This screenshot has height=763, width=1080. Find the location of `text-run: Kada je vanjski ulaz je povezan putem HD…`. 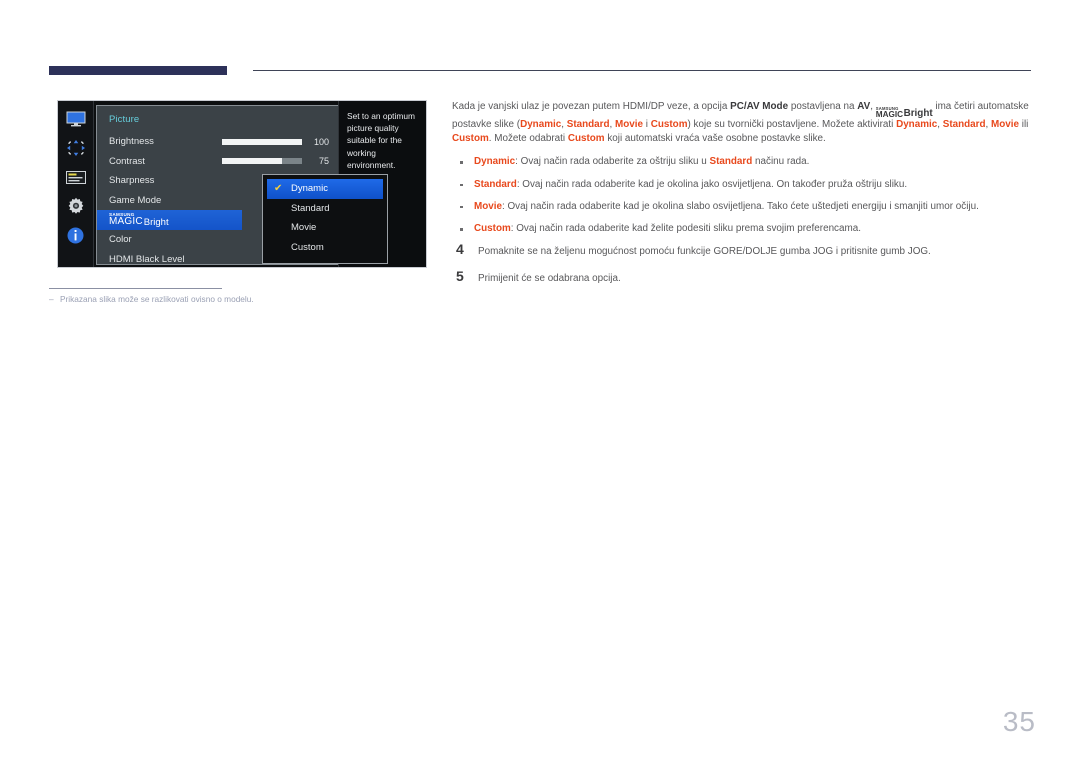

text-run: Kada je vanjski ulaz je povezan putem HD… is located at coordinates (591, 106).